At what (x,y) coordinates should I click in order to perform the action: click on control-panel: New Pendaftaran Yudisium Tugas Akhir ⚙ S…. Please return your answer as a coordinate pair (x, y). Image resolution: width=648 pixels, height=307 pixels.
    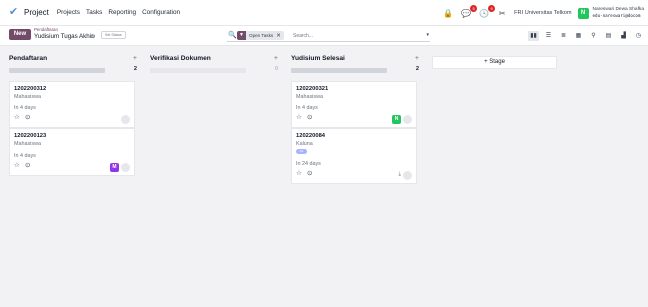
    Looking at the image, I should click on (324, 36).